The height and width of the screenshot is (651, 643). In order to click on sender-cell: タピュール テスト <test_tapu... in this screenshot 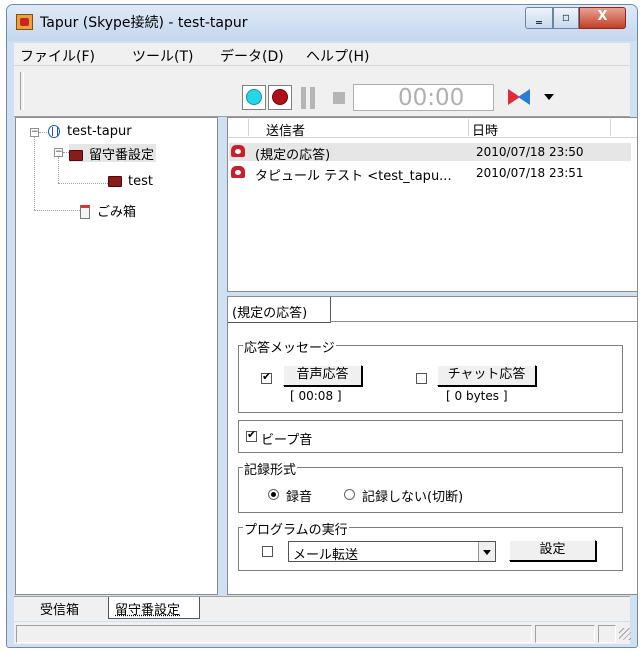, I will do `click(353, 176)`.